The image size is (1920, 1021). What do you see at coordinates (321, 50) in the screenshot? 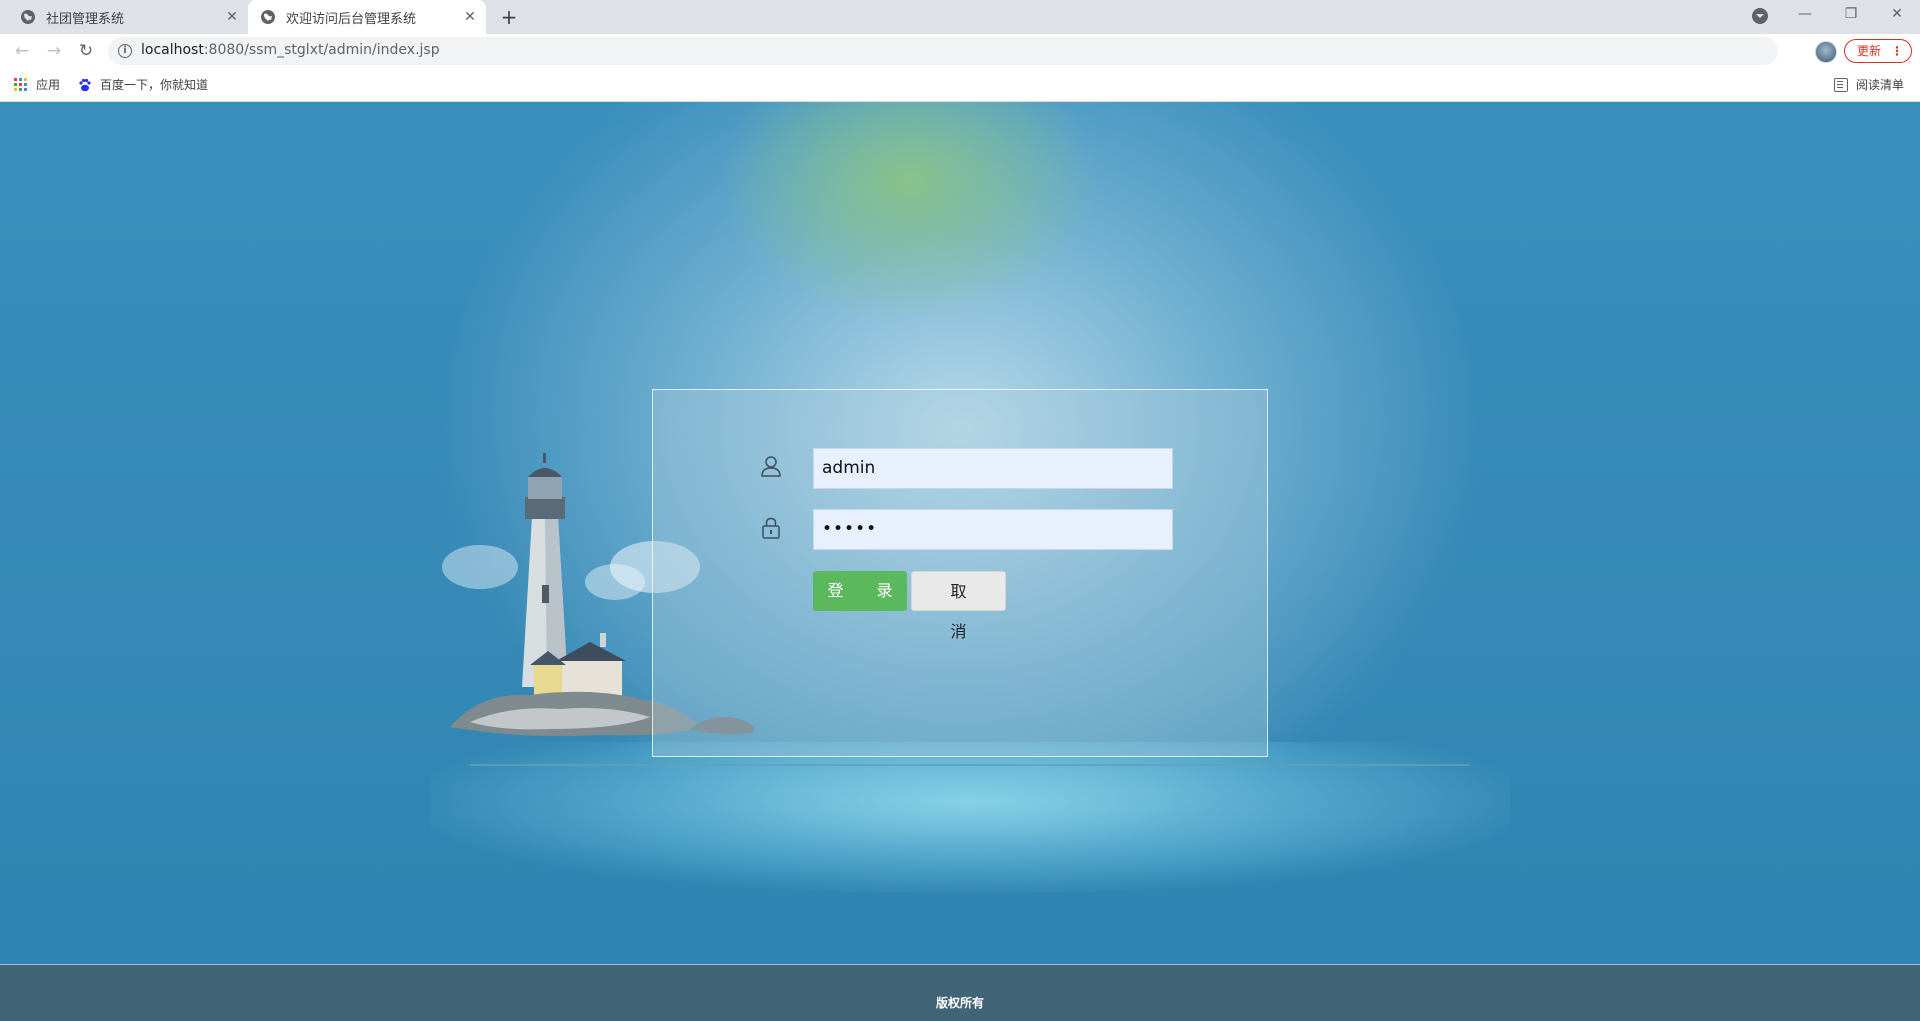
I see `url-path: :8080/ssm_stglxt/admin/index.jsp` at bounding box center [321, 50].